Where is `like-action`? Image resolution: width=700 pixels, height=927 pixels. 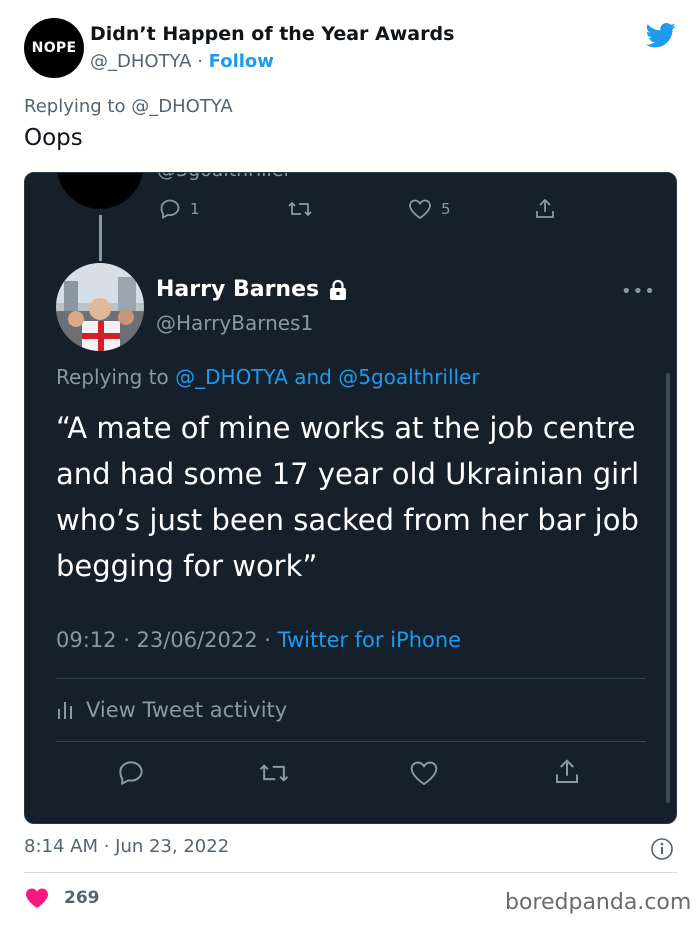
like-action is located at coordinates (424, 773).